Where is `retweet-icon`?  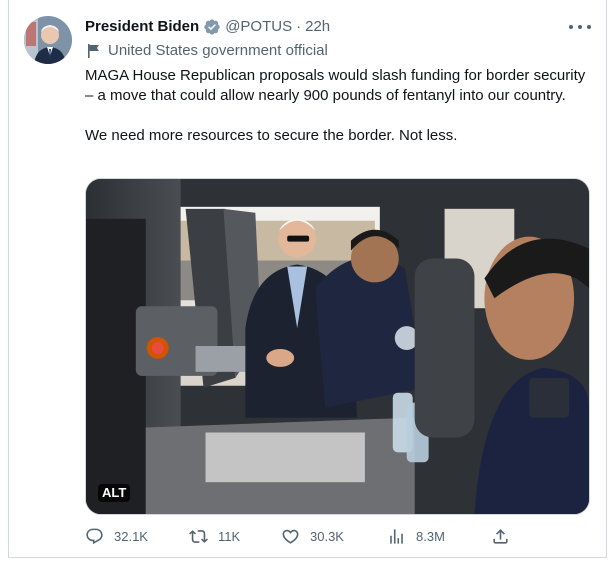
retweet-icon is located at coordinates (198, 536).